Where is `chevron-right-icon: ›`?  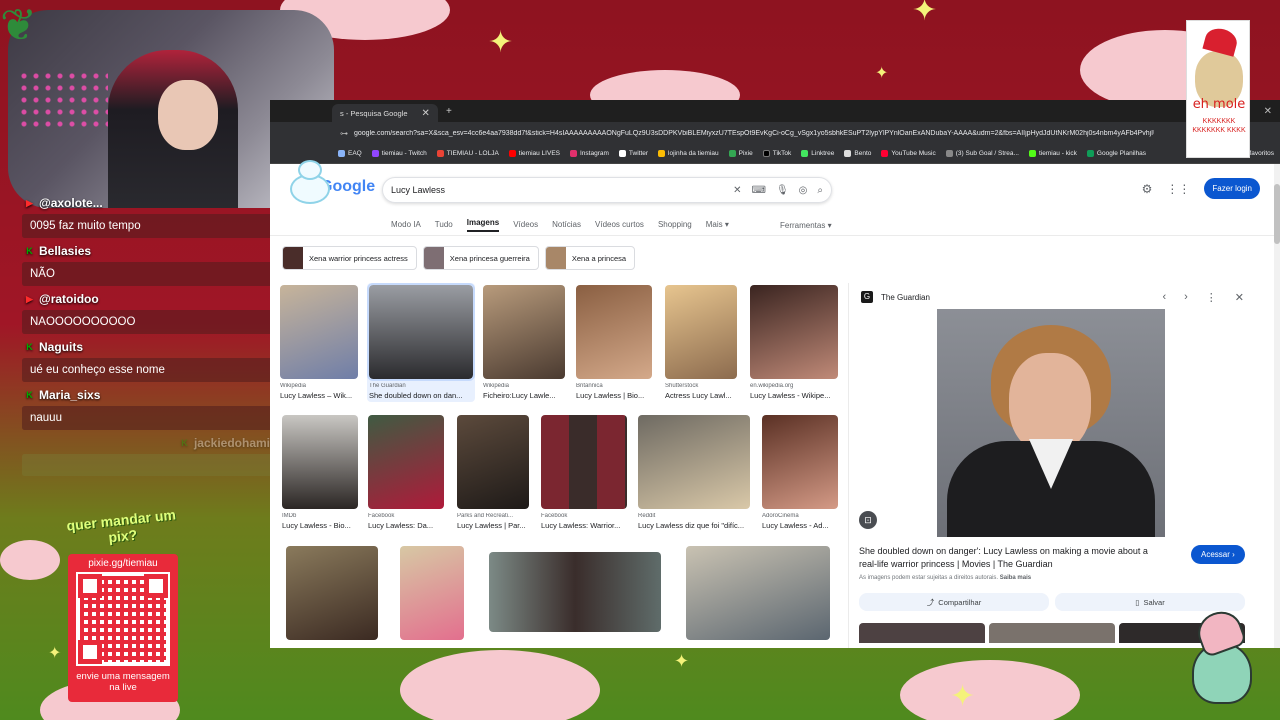 chevron-right-icon: › is located at coordinates (1186, 297).